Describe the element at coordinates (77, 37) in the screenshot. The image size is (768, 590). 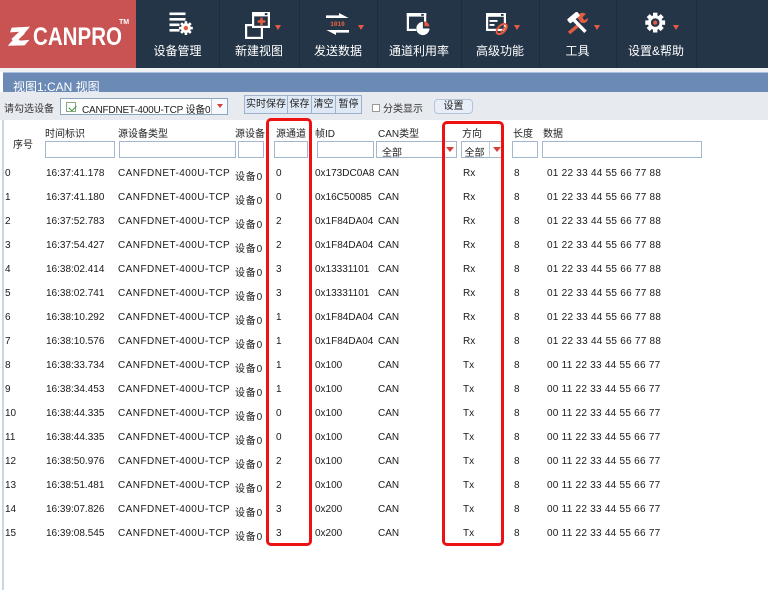
I see `svg-text: CANPRO` at that location.